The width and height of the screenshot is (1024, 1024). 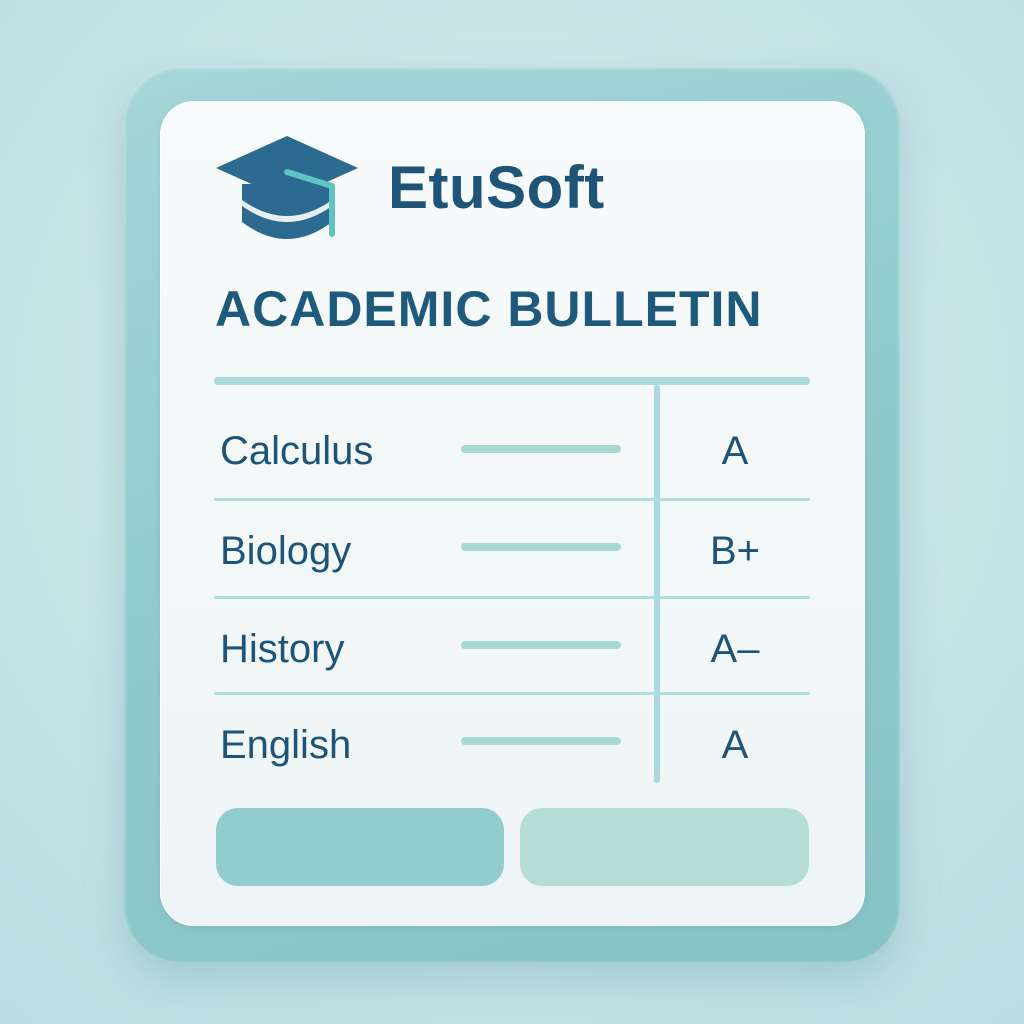 I want to click on subject-name: Biology, so click(x=286, y=551).